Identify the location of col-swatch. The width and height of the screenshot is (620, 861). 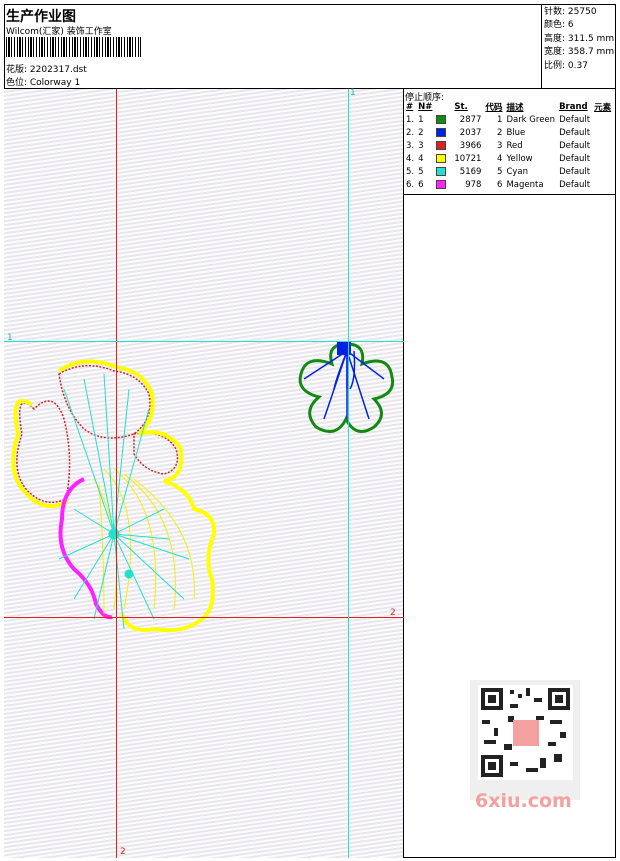
(443, 106).